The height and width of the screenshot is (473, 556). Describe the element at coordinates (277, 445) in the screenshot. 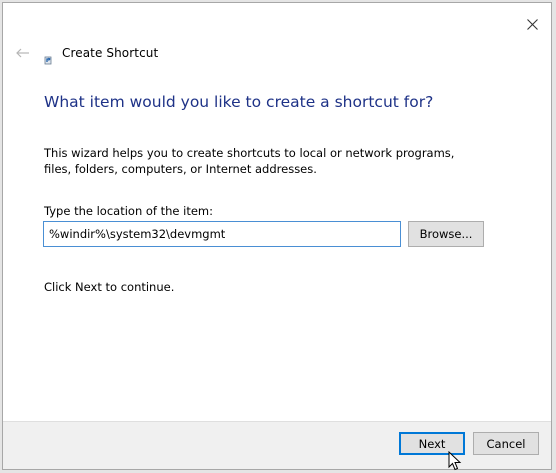

I see `dialog-footer: Next Cancel` at that location.